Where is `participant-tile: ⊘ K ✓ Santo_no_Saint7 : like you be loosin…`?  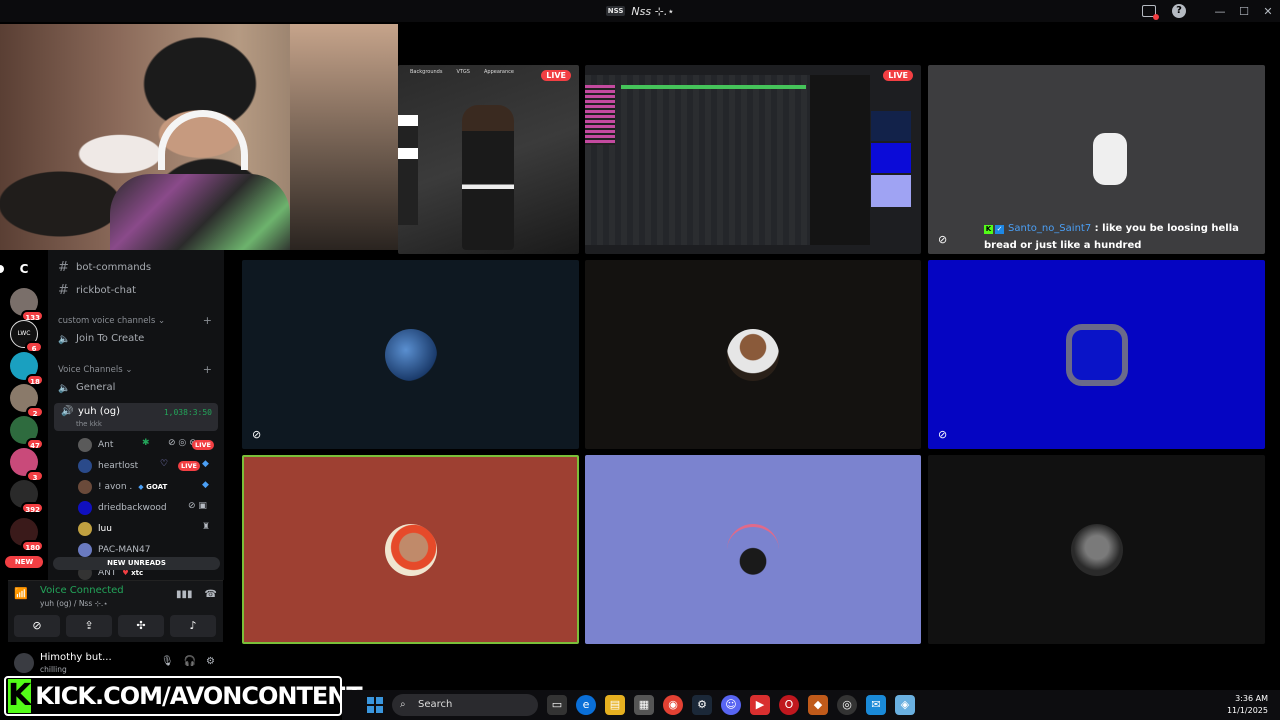
participant-tile: ⊘ K ✓ Santo_no_Saint7 : like you be loosin… is located at coordinates (1096, 159).